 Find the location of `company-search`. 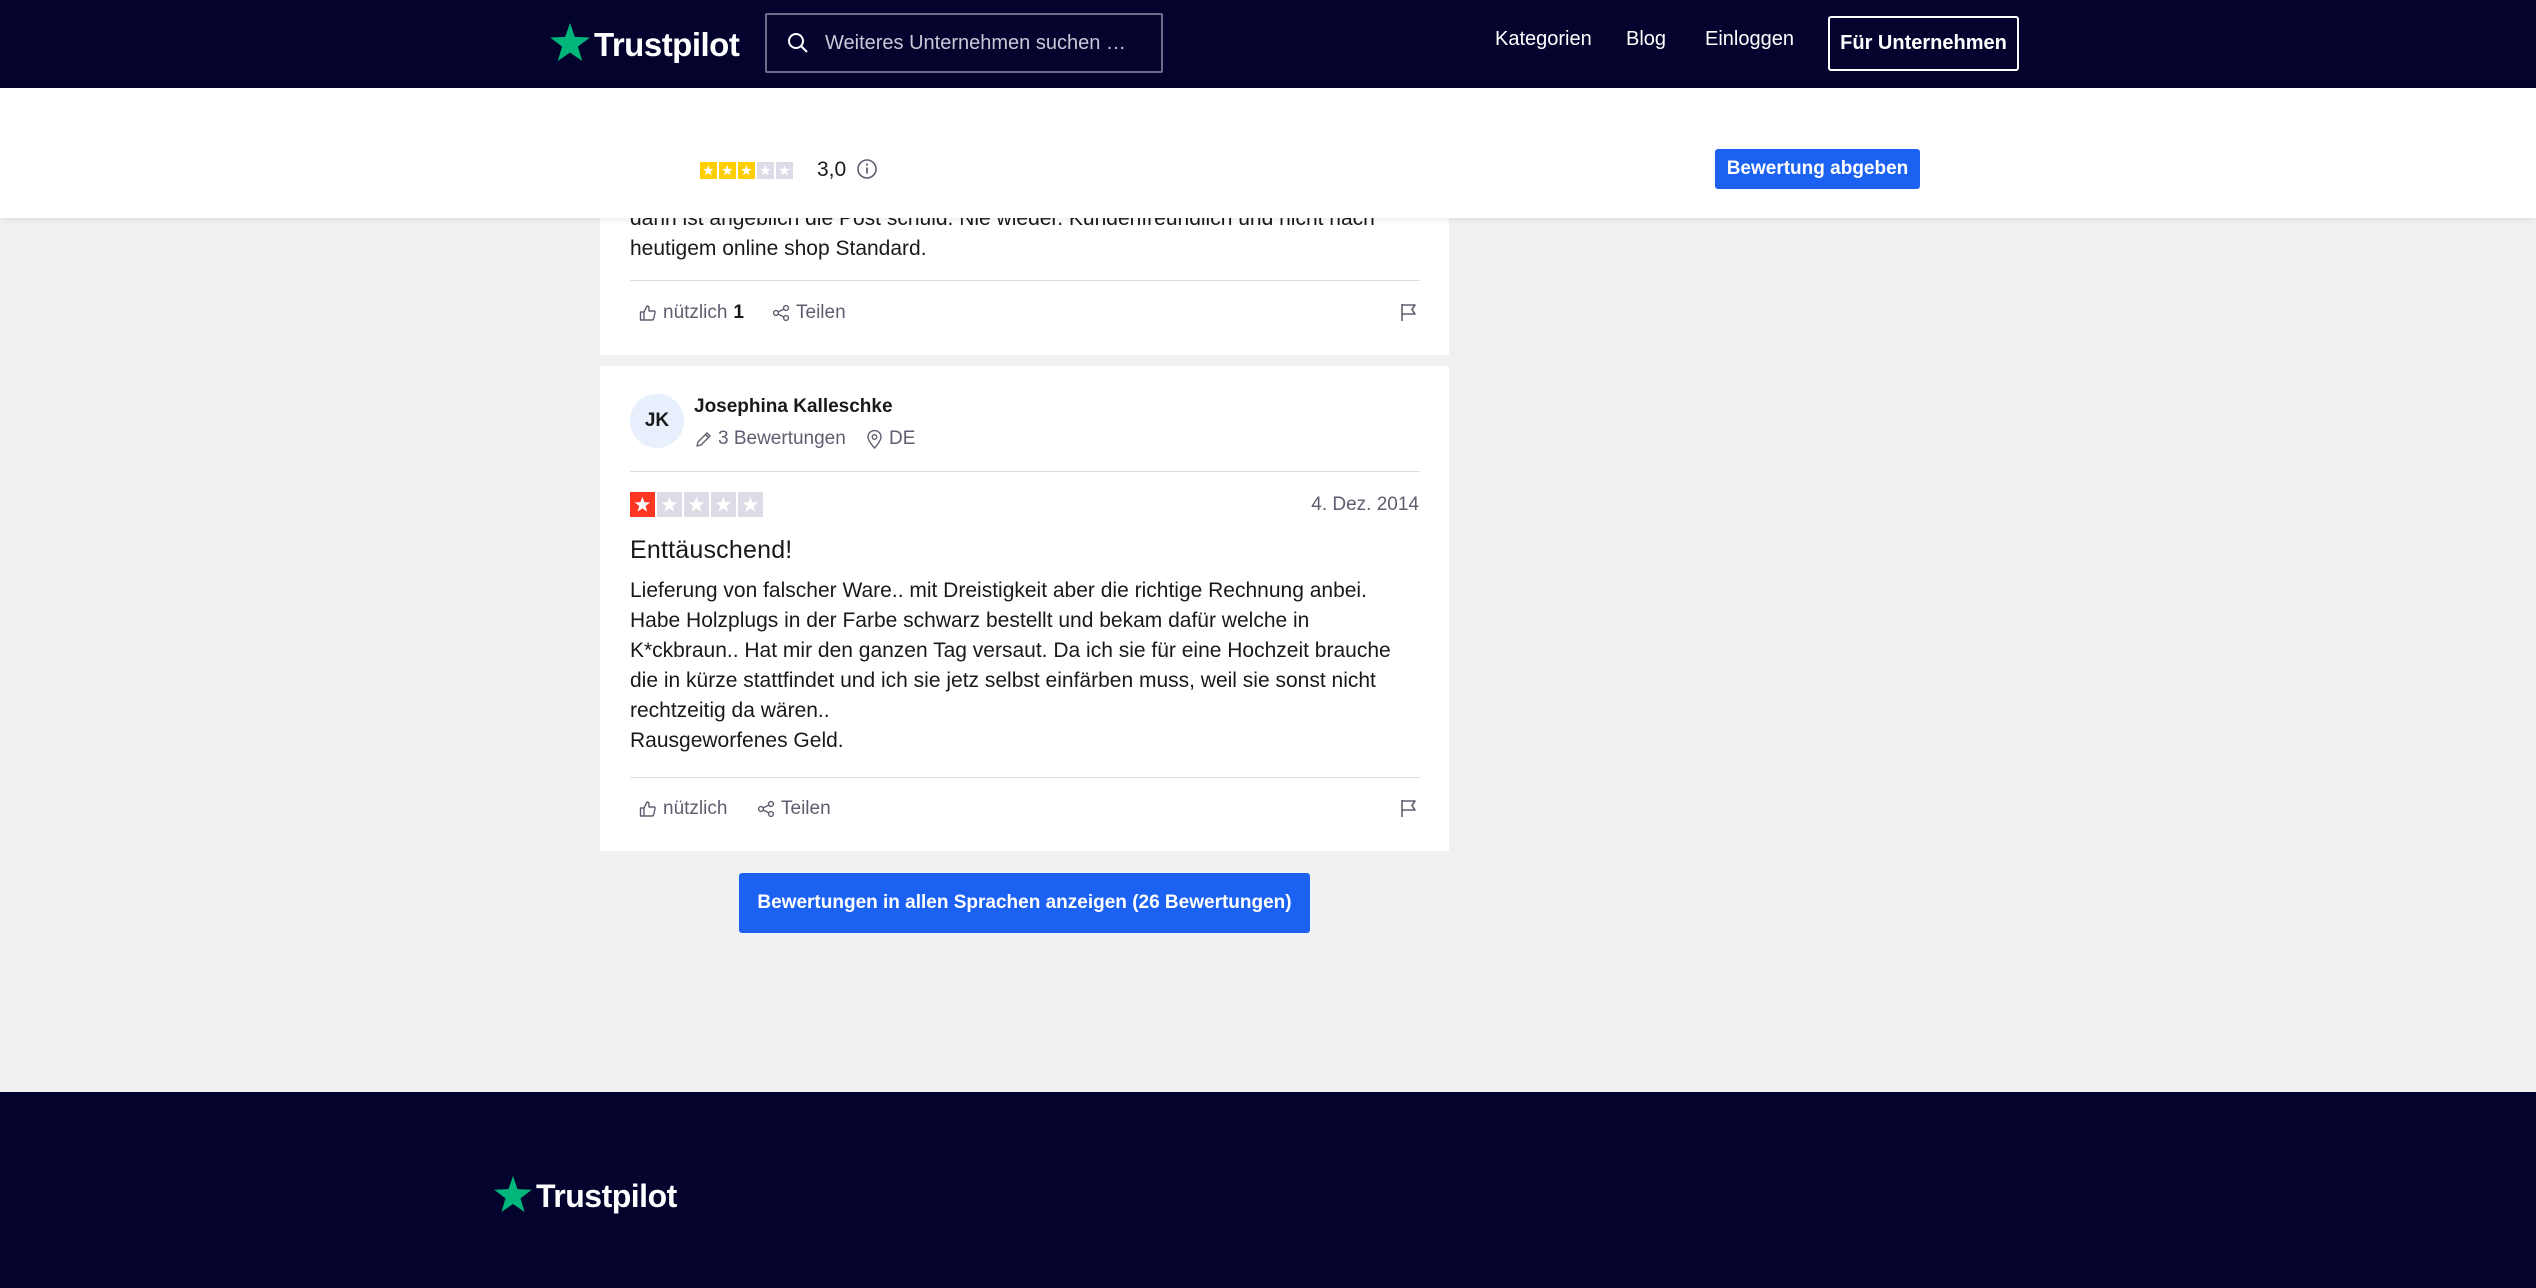

company-search is located at coordinates (964, 43).